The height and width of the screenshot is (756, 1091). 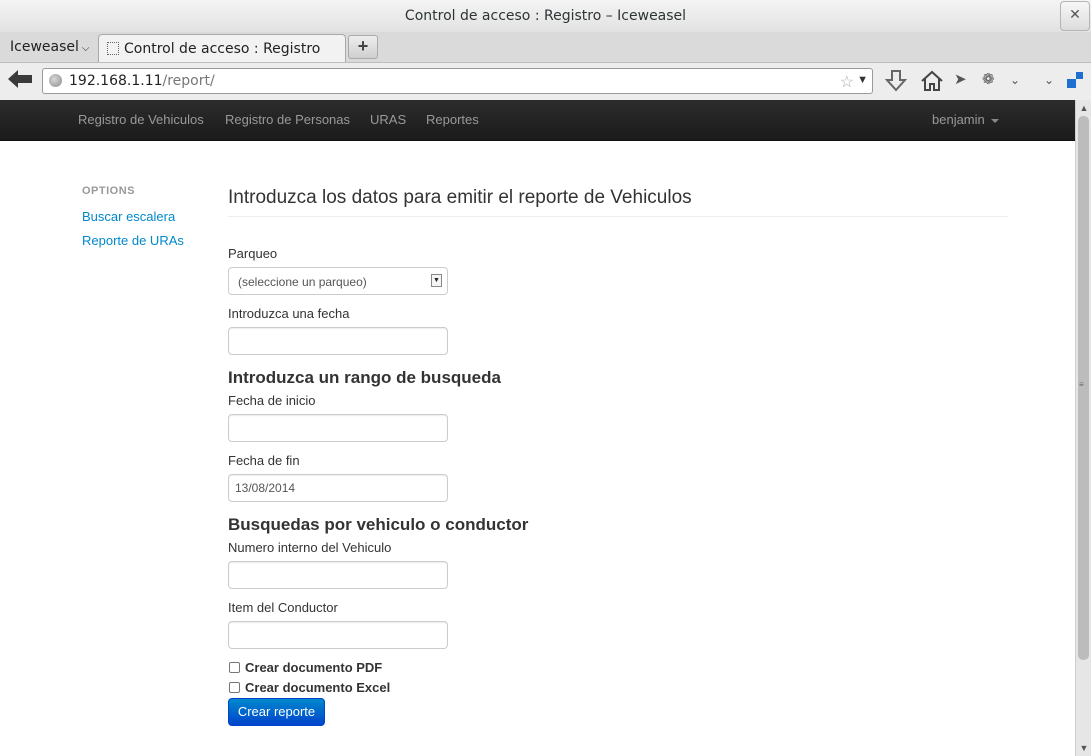 What do you see at coordinates (958, 119) in the screenshot?
I see `user-name: benjamin` at bounding box center [958, 119].